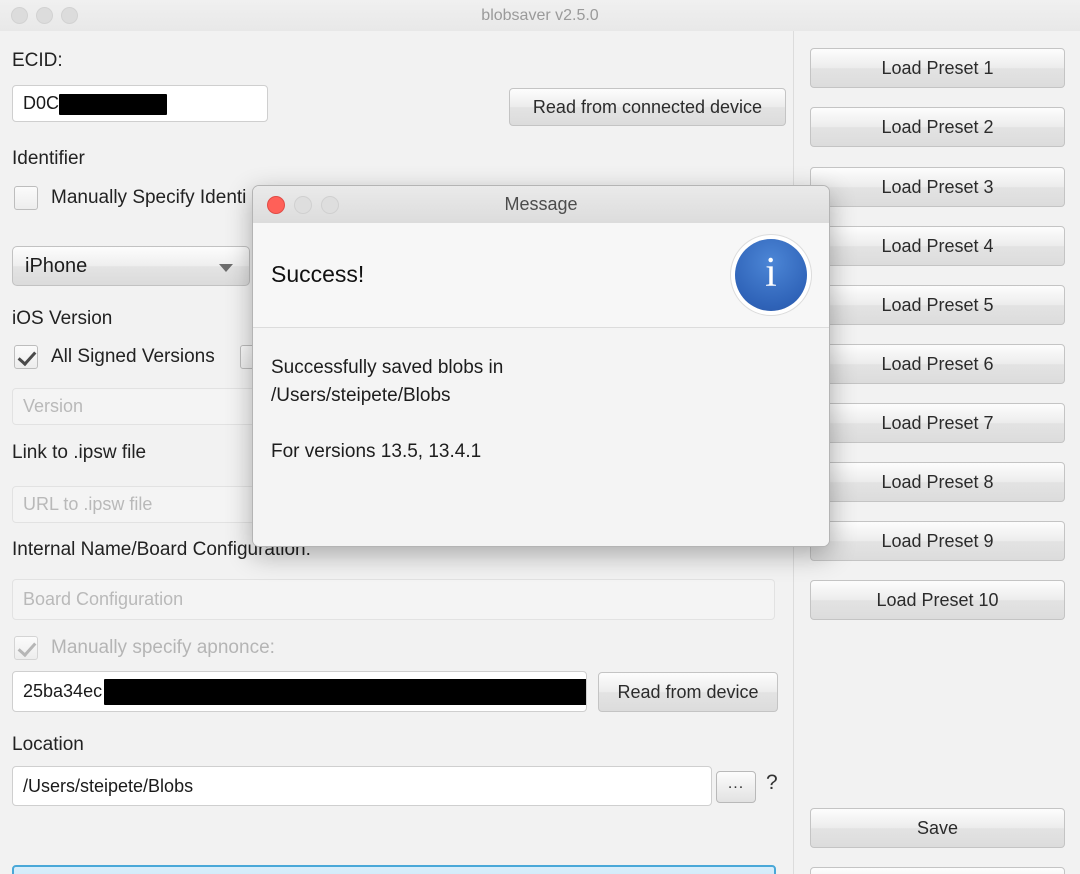 The width and height of the screenshot is (1080, 874). I want to click on all-signed-versions-label: All Signed Versions, so click(133, 356).